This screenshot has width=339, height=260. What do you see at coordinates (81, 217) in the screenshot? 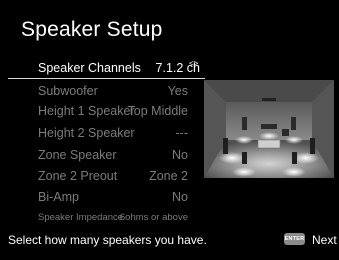
I see `setting-label: Speaker Impedance` at bounding box center [81, 217].